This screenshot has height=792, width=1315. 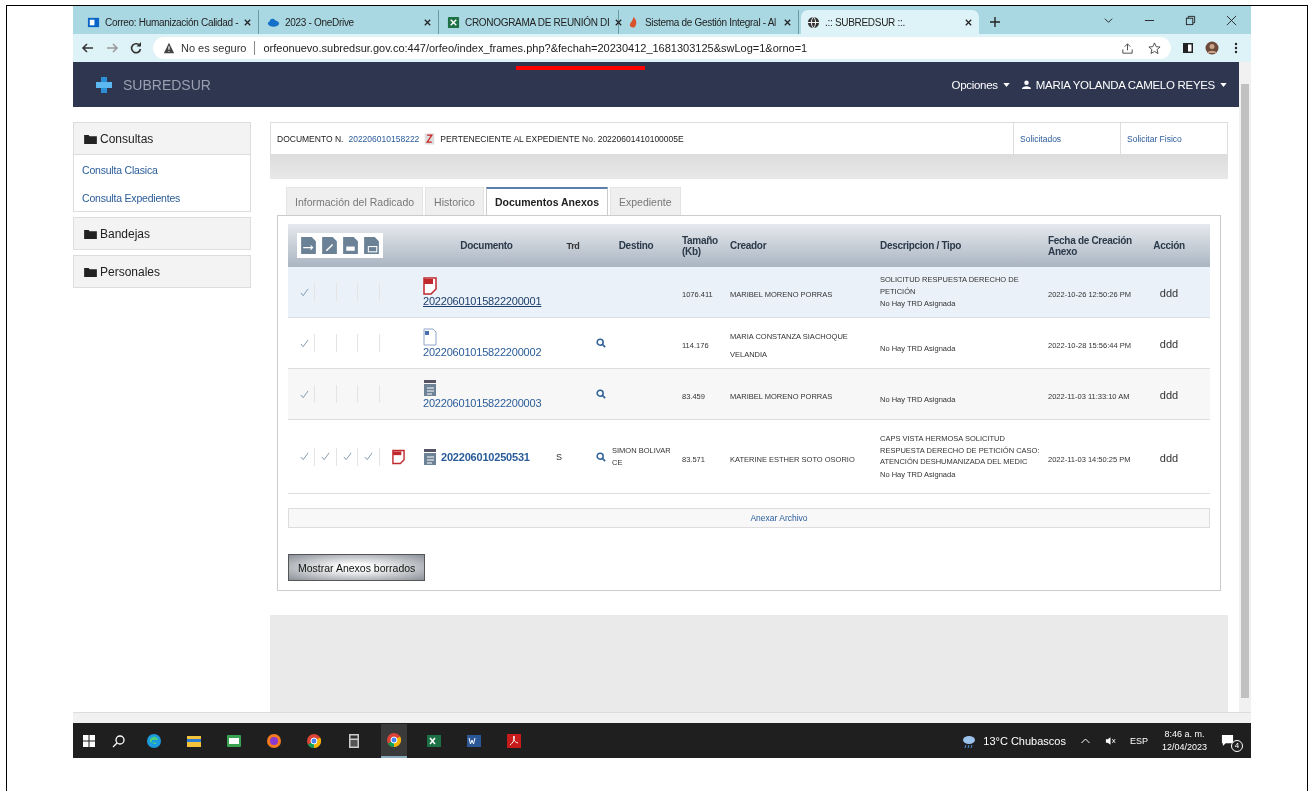 What do you see at coordinates (89, 740) in the screenshot?
I see `windows-start-icon` at bounding box center [89, 740].